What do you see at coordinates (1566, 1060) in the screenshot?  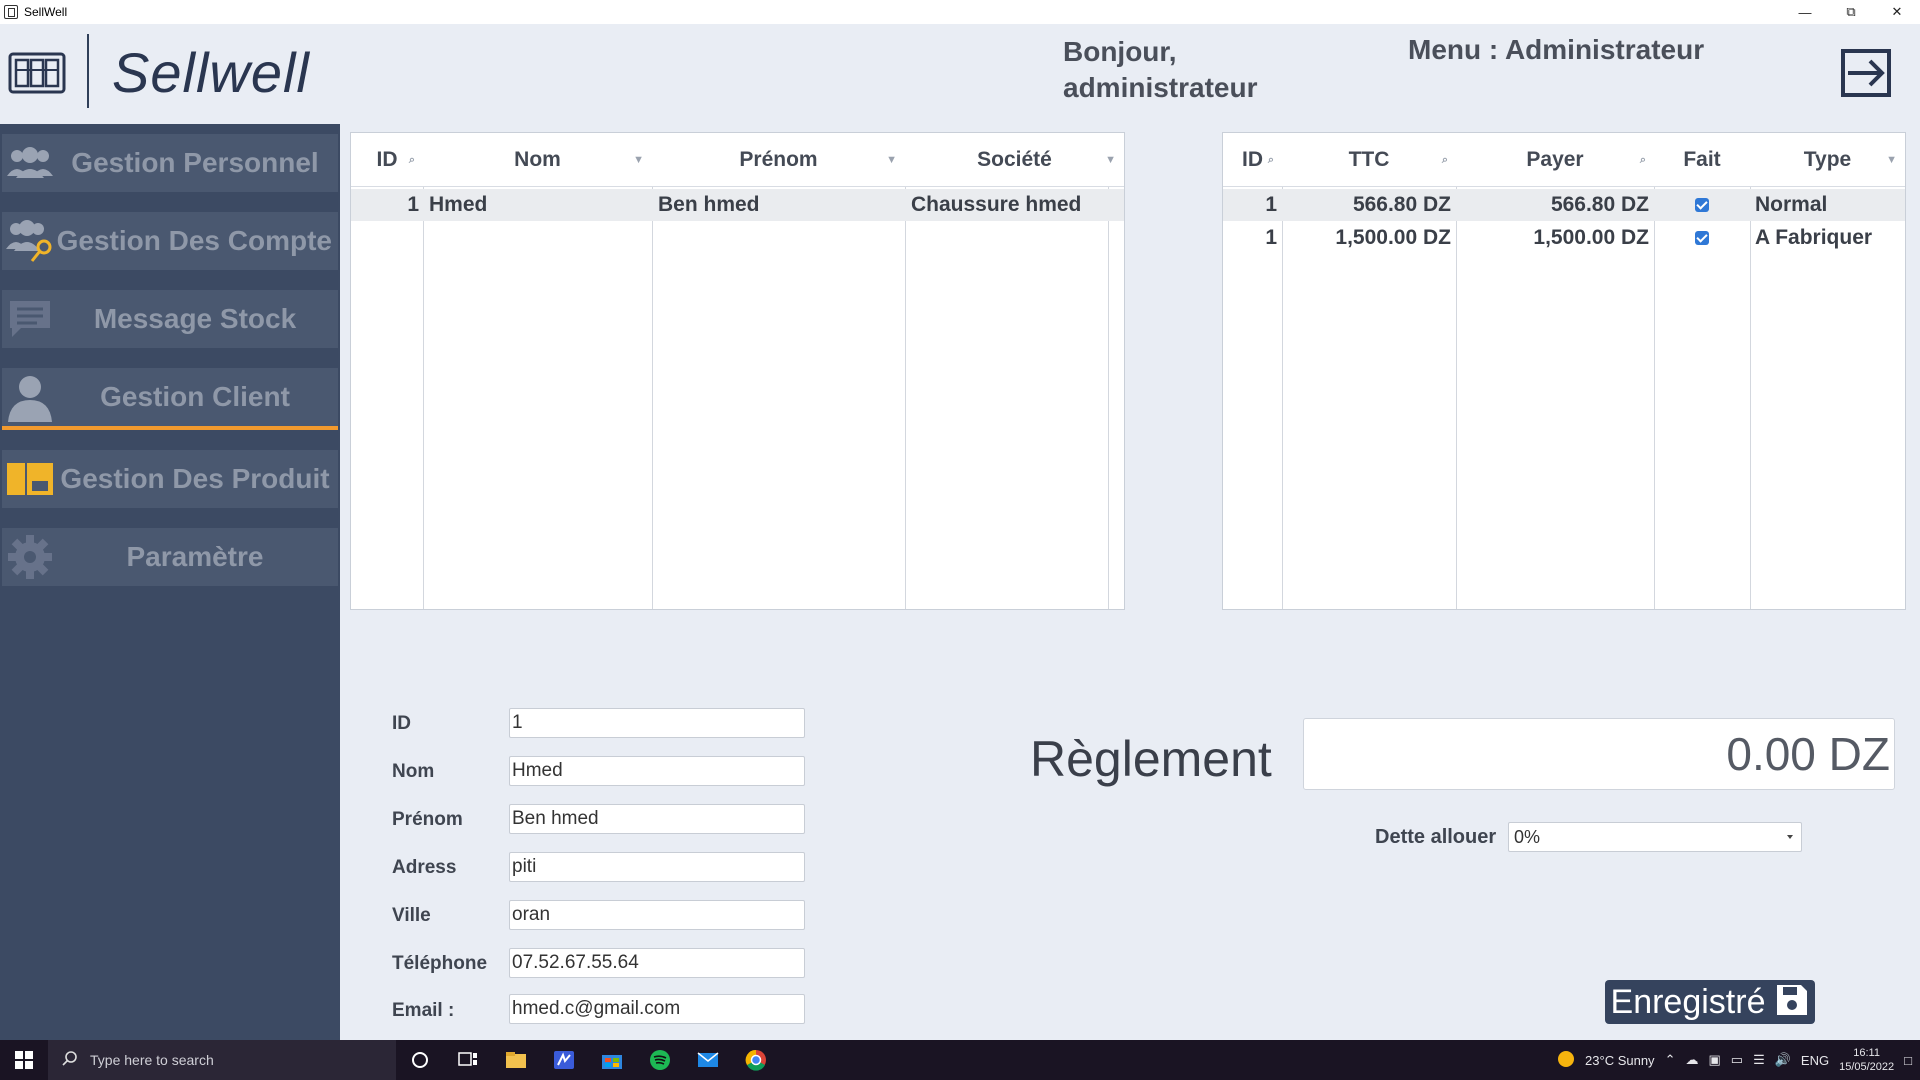 I see `weather-sun-icon` at bounding box center [1566, 1060].